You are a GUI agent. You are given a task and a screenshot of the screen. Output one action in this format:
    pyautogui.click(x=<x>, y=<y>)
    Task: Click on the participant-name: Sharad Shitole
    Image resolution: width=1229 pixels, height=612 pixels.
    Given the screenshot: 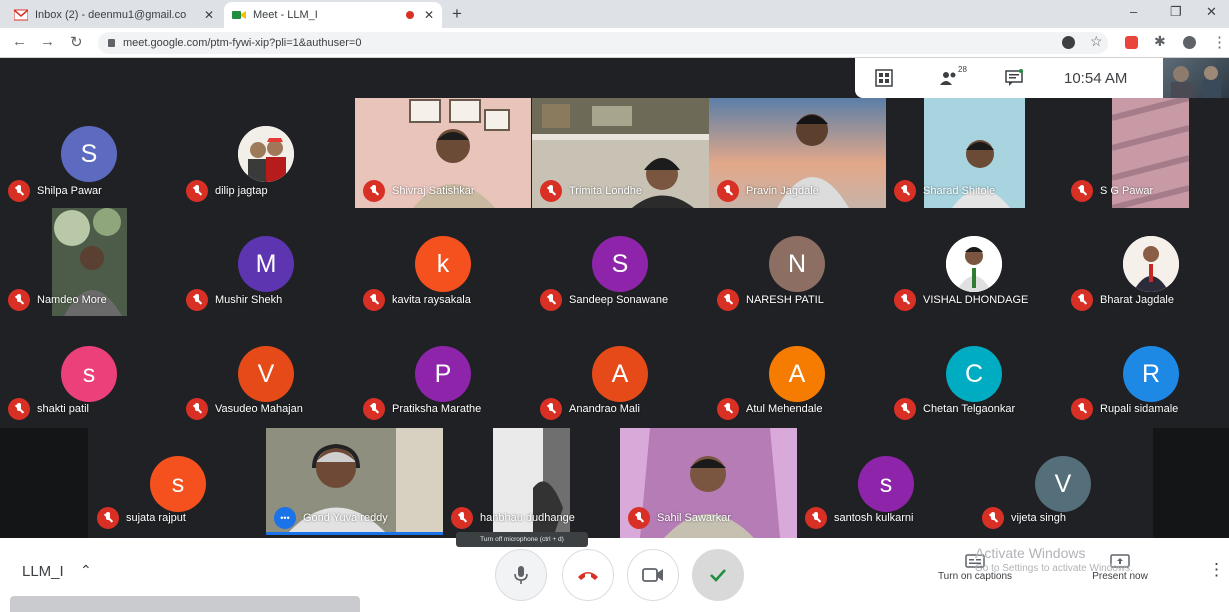 What is the action you would take?
    pyautogui.click(x=959, y=191)
    